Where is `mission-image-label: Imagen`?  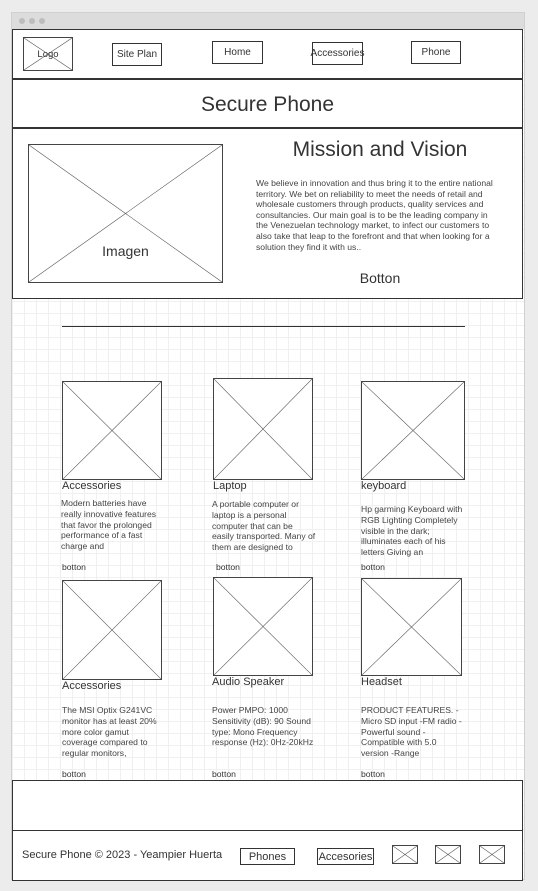 mission-image-label: Imagen is located at coordinates (125, 251).